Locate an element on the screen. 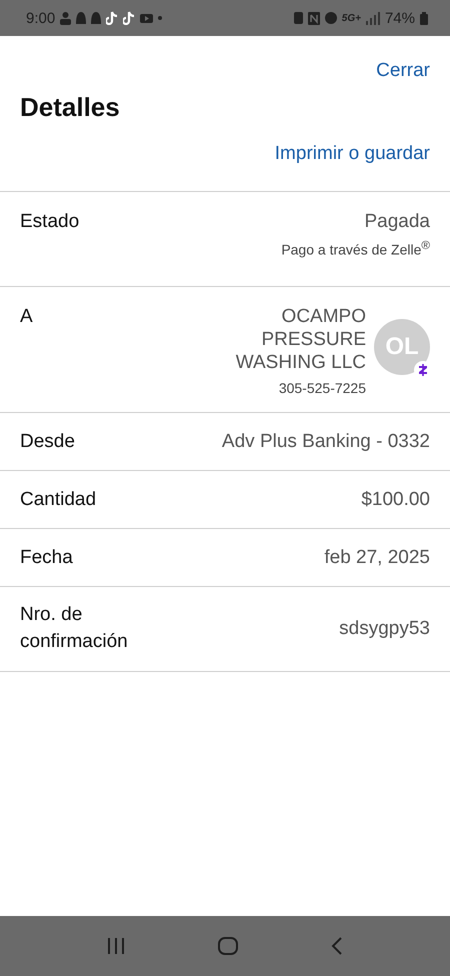 This screenshot has width=450, height=976. signal-icon is located at coordinates (373, 18).